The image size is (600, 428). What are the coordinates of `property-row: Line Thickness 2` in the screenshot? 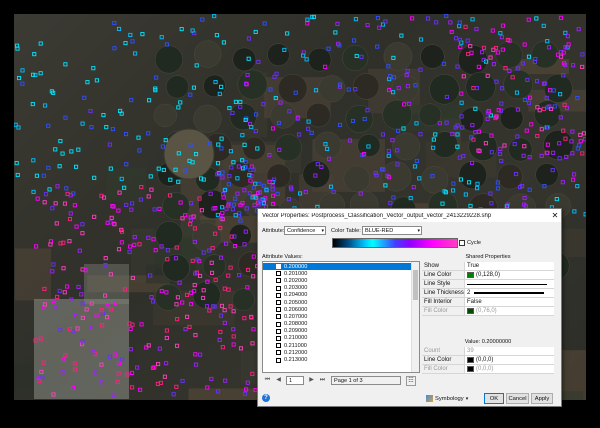 It's located at (488, 293).